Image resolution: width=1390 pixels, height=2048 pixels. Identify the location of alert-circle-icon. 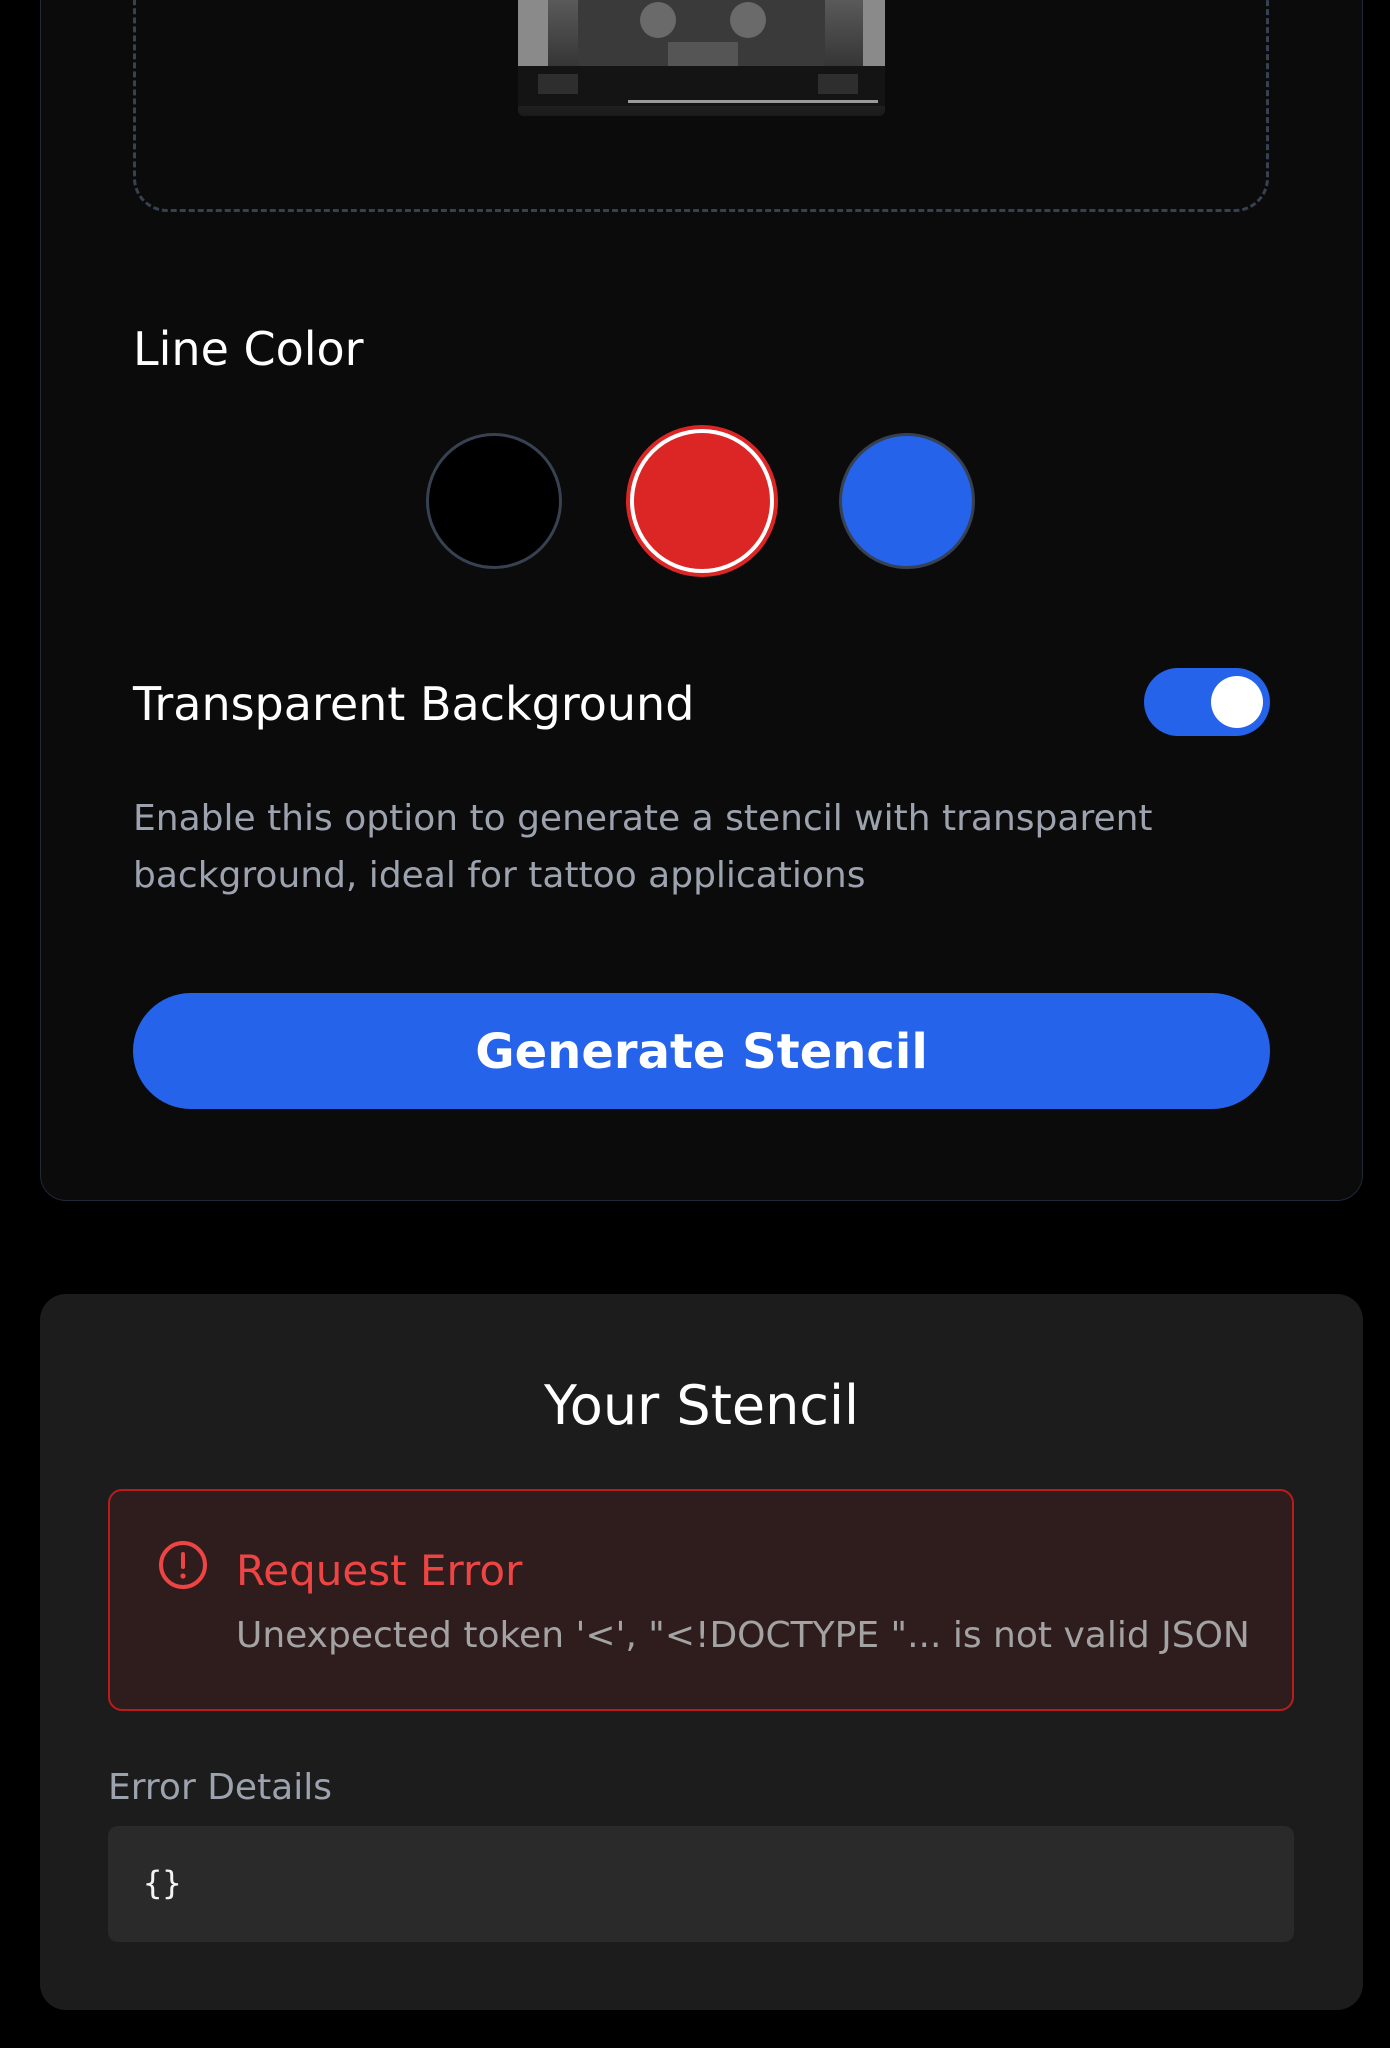
(183, 1565).